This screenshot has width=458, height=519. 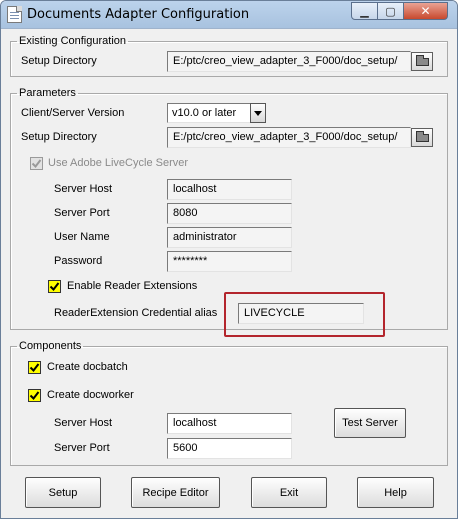 What do you see at coordinates (90, 395) in the screenshot?
I see `create-docworker-label: Create docworker` at bounding box center [90, 395].